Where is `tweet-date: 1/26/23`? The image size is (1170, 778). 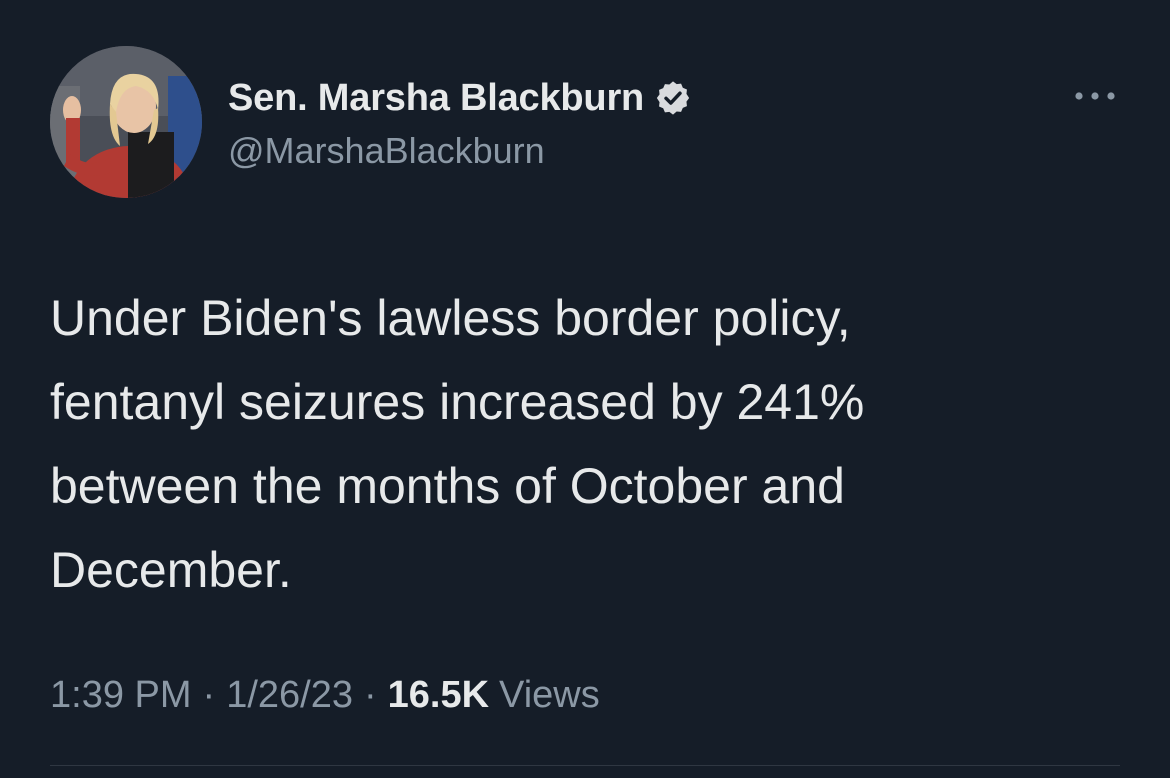
tweet-date: 1/26/23 is located at coordinates (289, 695).